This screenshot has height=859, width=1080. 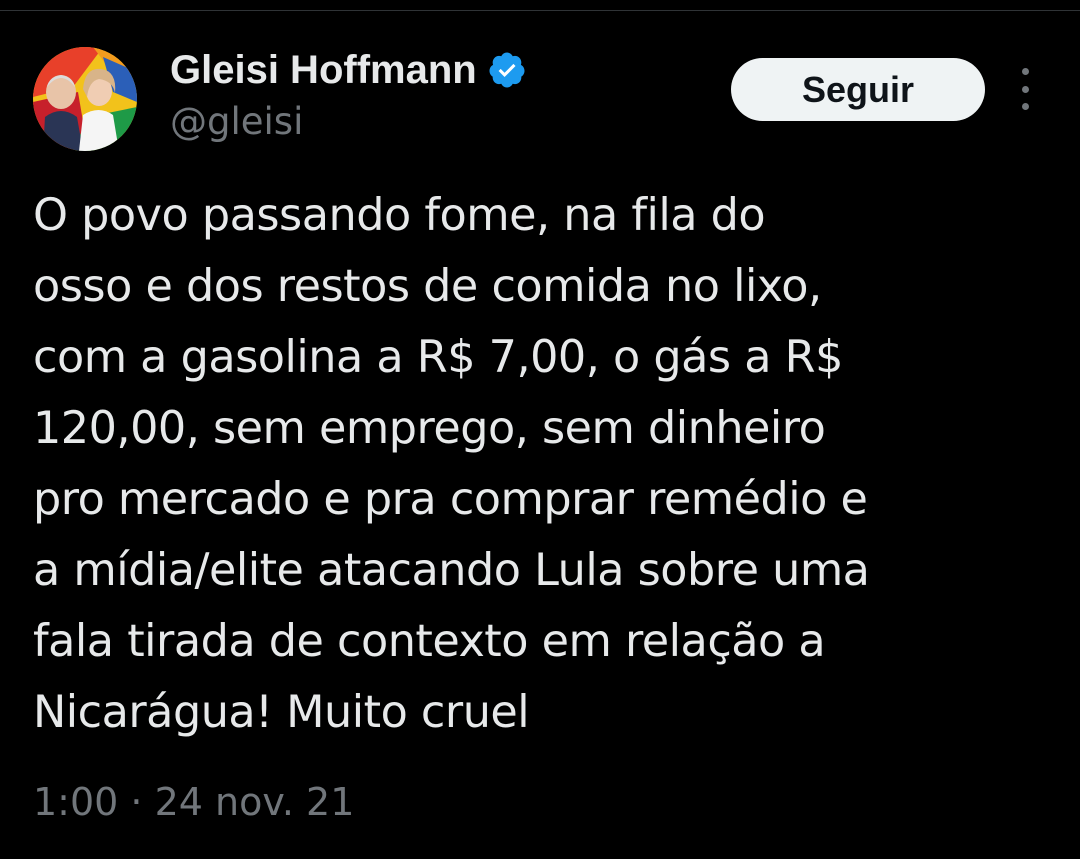 What do you see at coordinates (507, 70) in the screenshot?
I see `verified-badge-icon` at bounding box center [507, 70].